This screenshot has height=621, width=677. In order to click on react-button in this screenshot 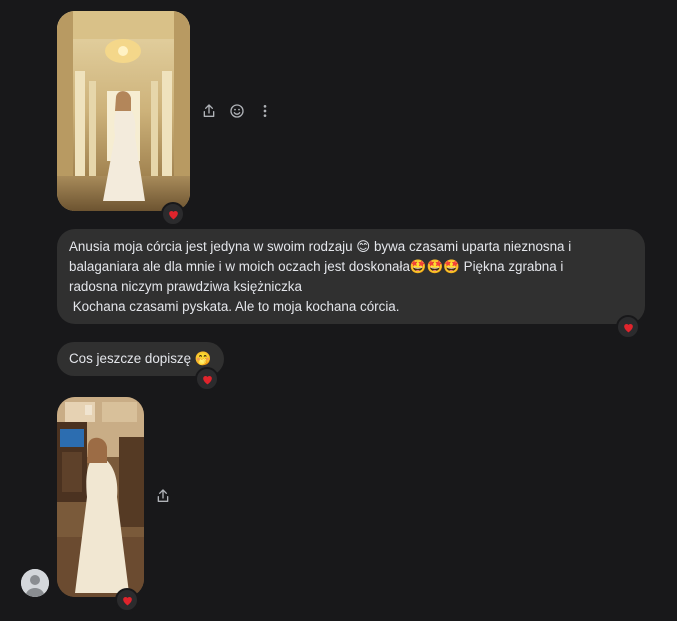, I will do `click(237, 111)`.